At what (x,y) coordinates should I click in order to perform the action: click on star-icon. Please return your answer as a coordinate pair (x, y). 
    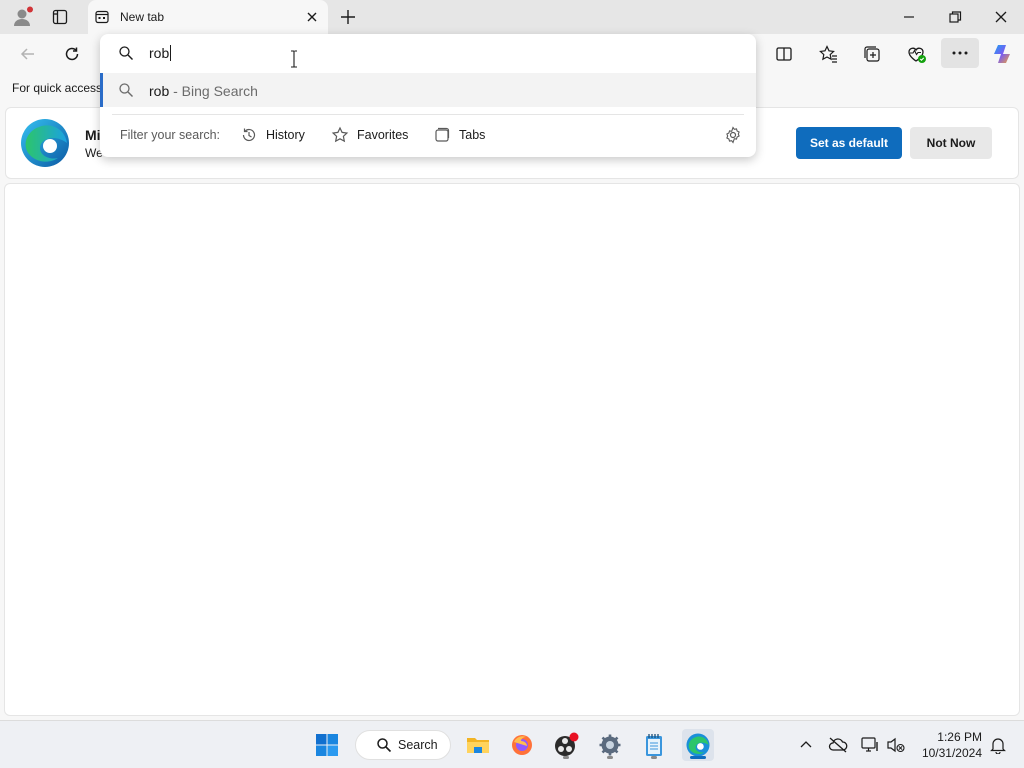
    Looking at the image, I should click on (340, 134).